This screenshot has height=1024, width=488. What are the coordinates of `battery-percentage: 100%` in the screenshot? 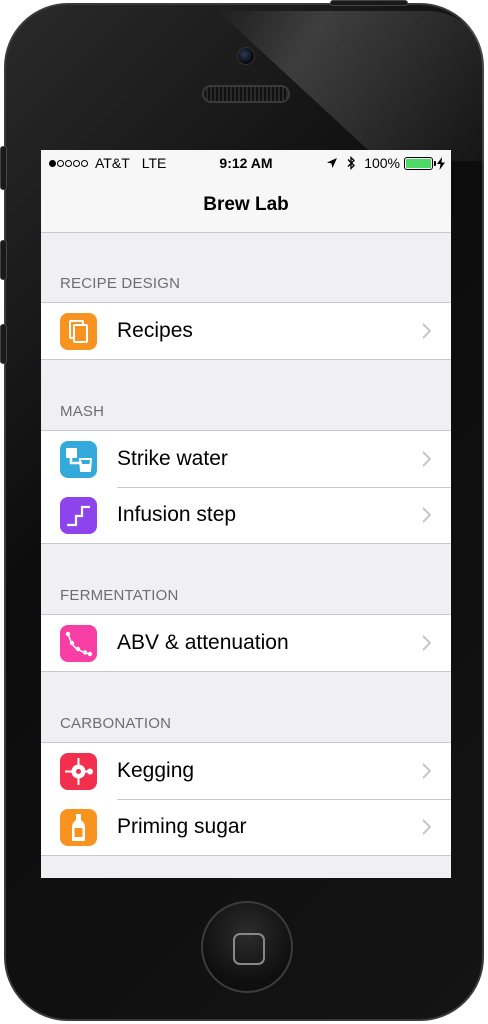 It's located at (382, 163).